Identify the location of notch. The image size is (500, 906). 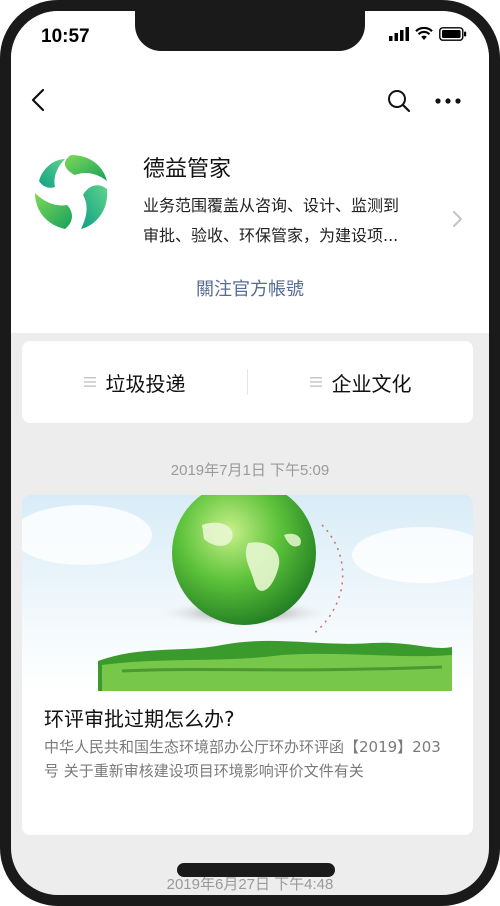
(250, 31).